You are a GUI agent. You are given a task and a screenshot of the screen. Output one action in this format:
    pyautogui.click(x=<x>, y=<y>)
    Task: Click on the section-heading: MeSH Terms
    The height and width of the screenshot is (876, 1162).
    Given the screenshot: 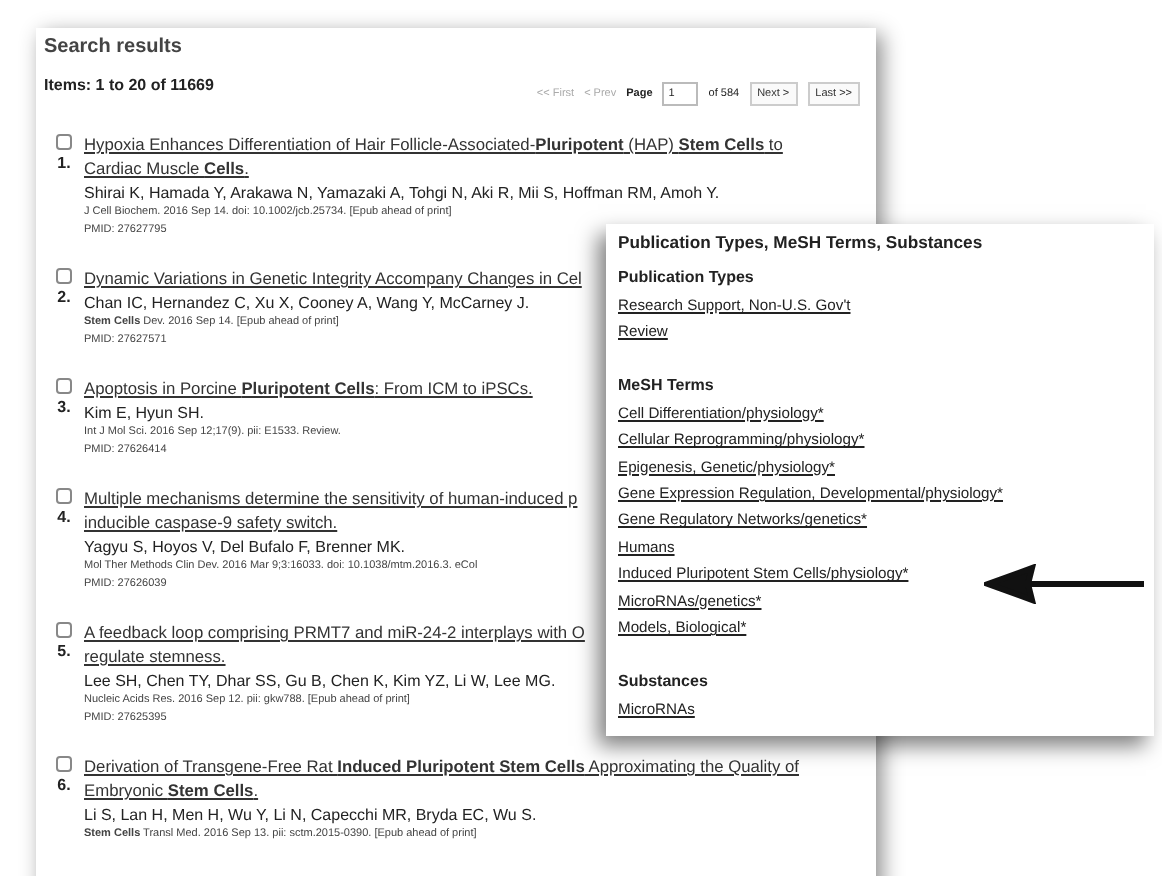 What is the action you would take?
    pyautogui.click(x=666, y=386)
    